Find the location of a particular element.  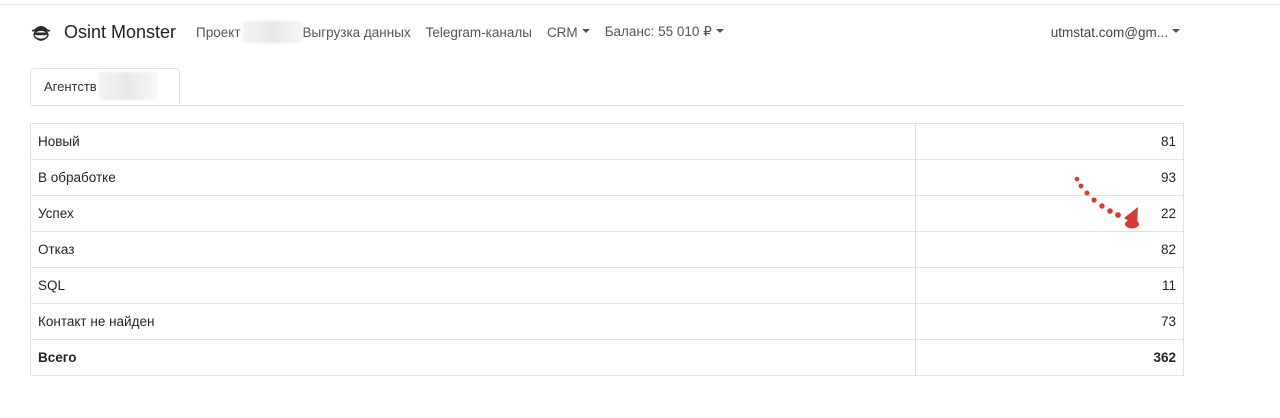

nav-projects: Проект is located at coordinates (250, 32).